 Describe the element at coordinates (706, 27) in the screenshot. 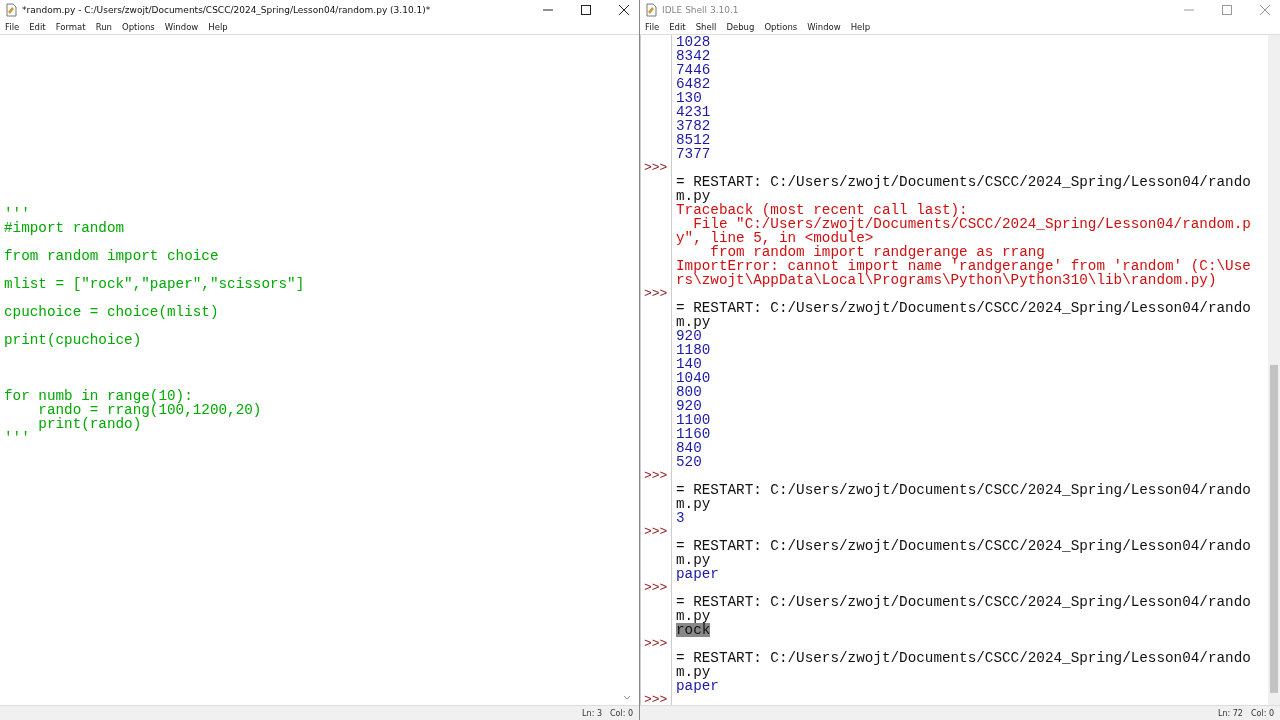

I see `menu-item: Shell` at that location.